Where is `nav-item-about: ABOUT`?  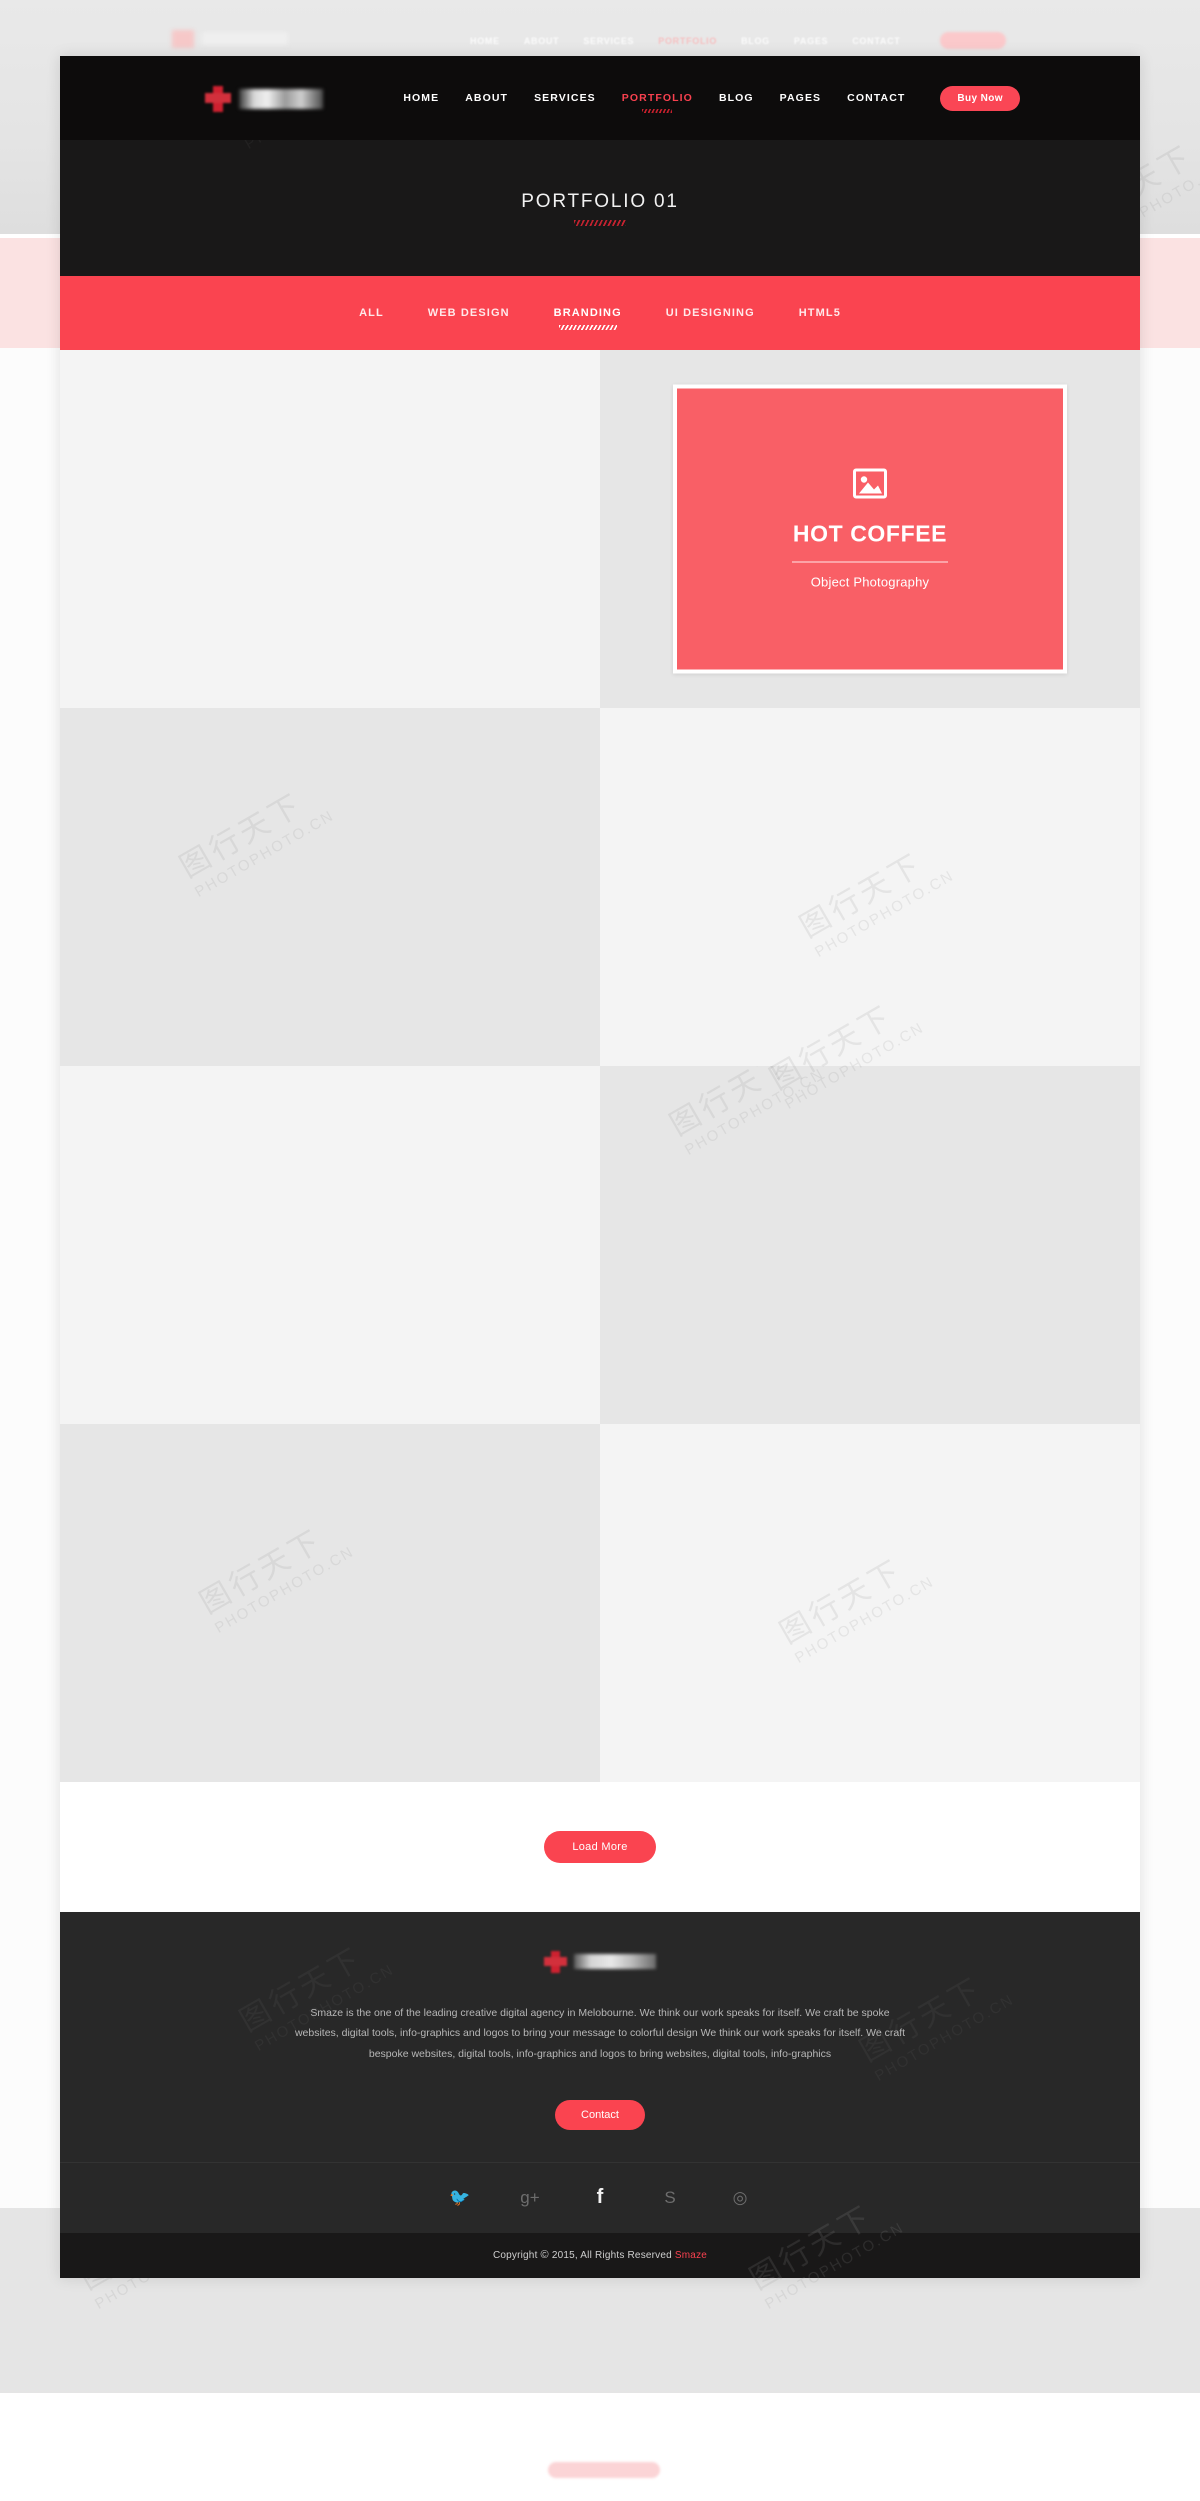
nav-item-about: ABOUT is located at coordinates (486, 98).